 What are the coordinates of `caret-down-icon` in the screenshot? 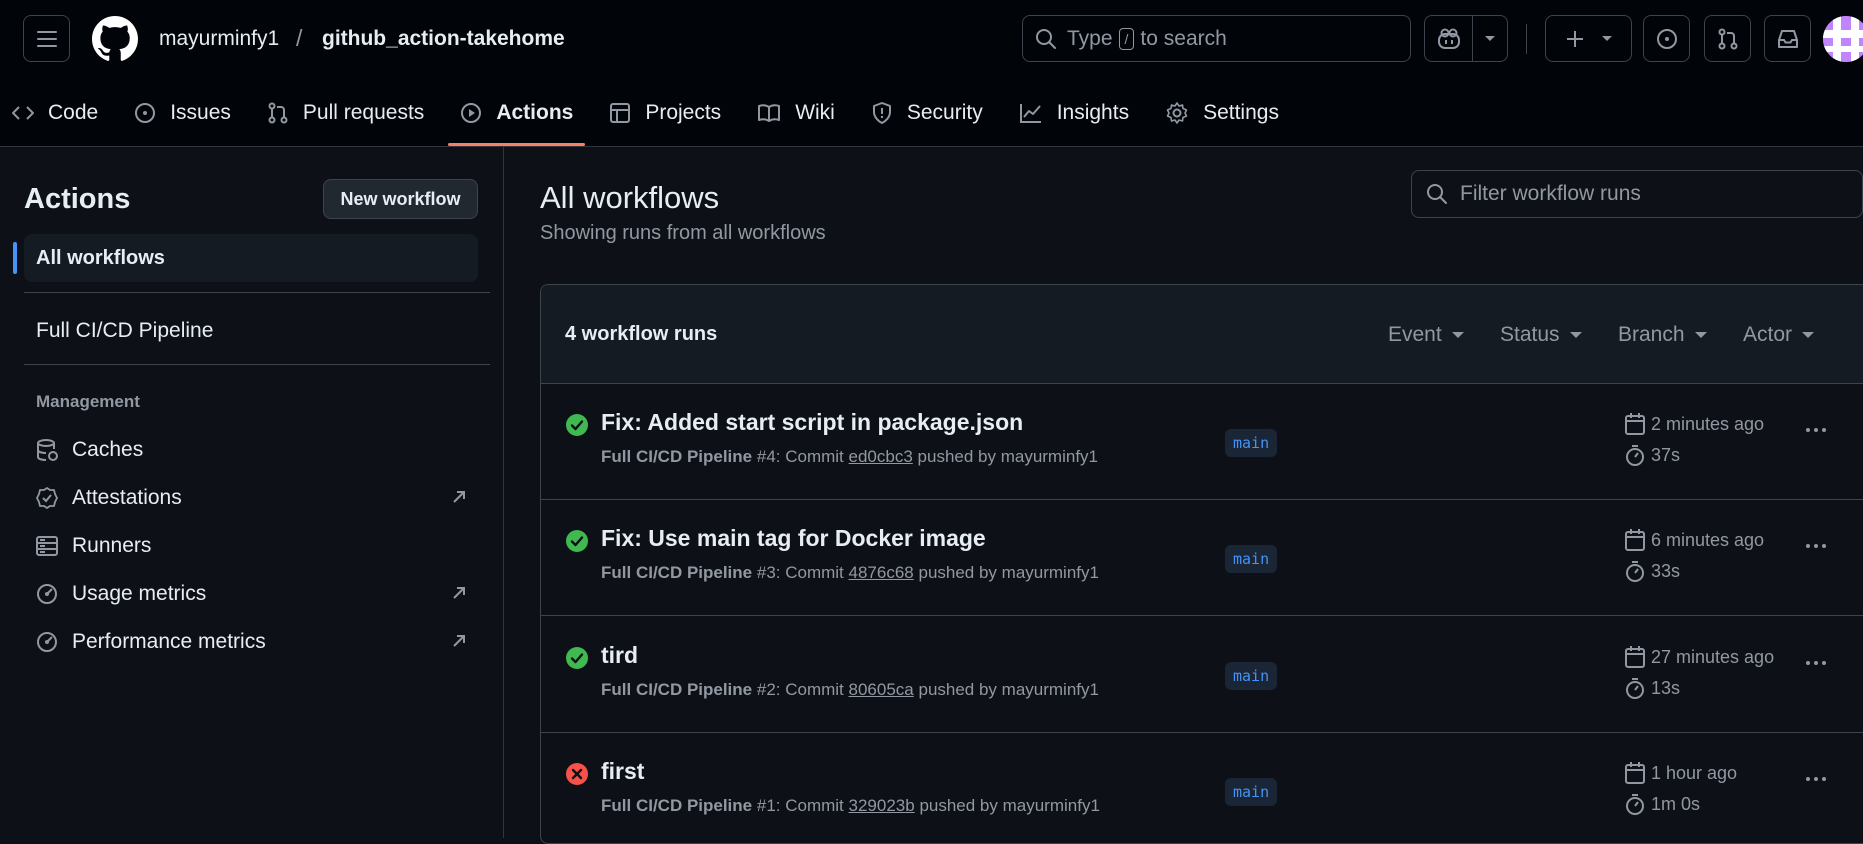 It's located at (1575, 335).